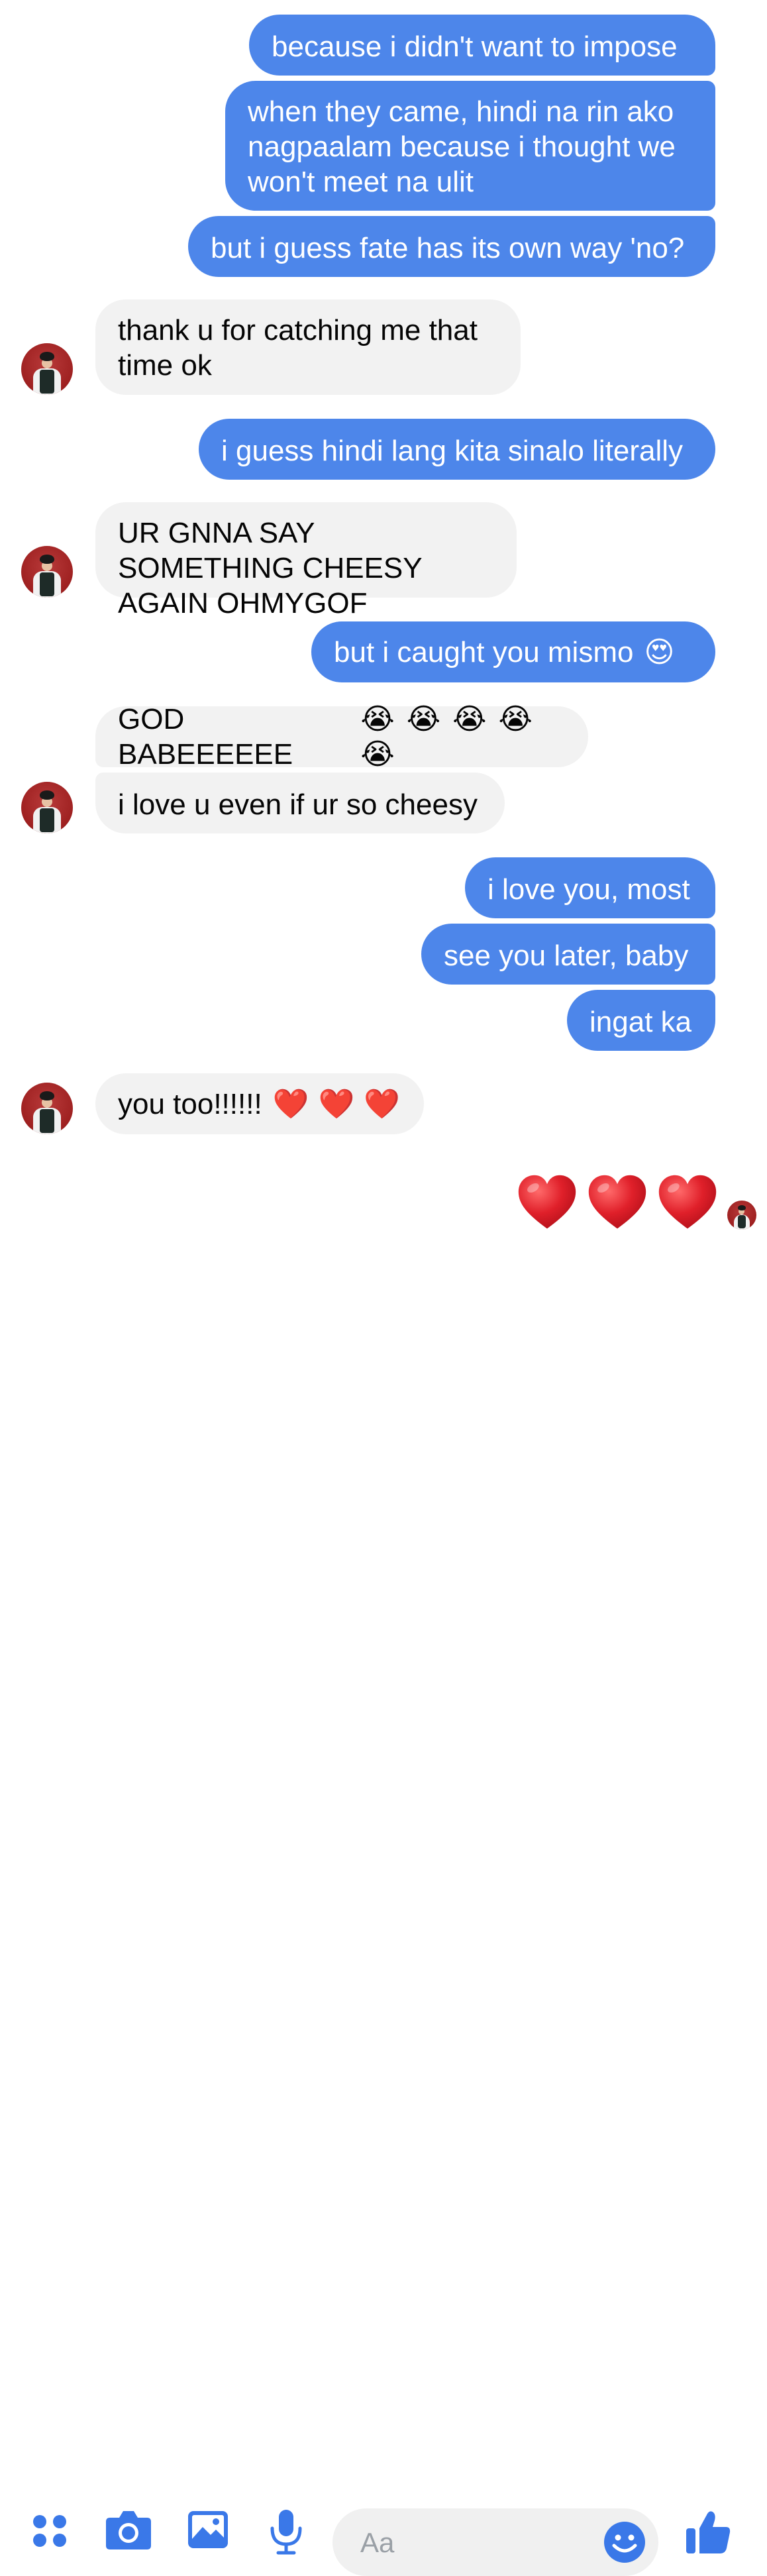 This screenshot has width=767, height=2576. Describe the element at coordinates (741, 1215) in the screenshot. I see `read-receipt-avatar` at that location.